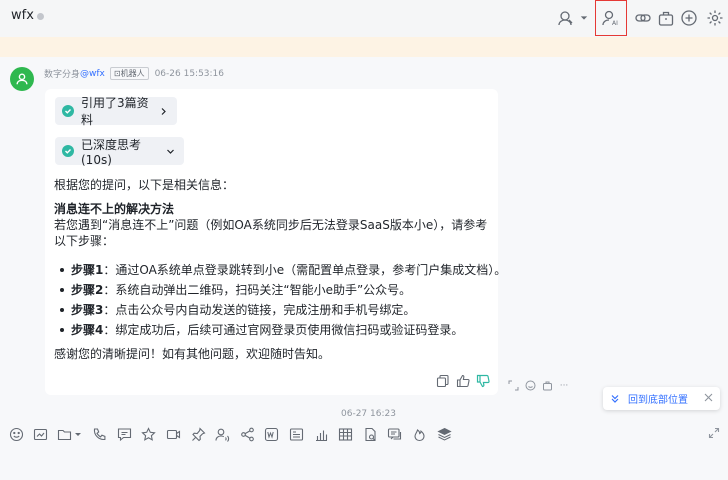  What do you see at coordinates (566, 18) in the screenshot?
I see `search-user-icon` at bounding box center [566, 18].